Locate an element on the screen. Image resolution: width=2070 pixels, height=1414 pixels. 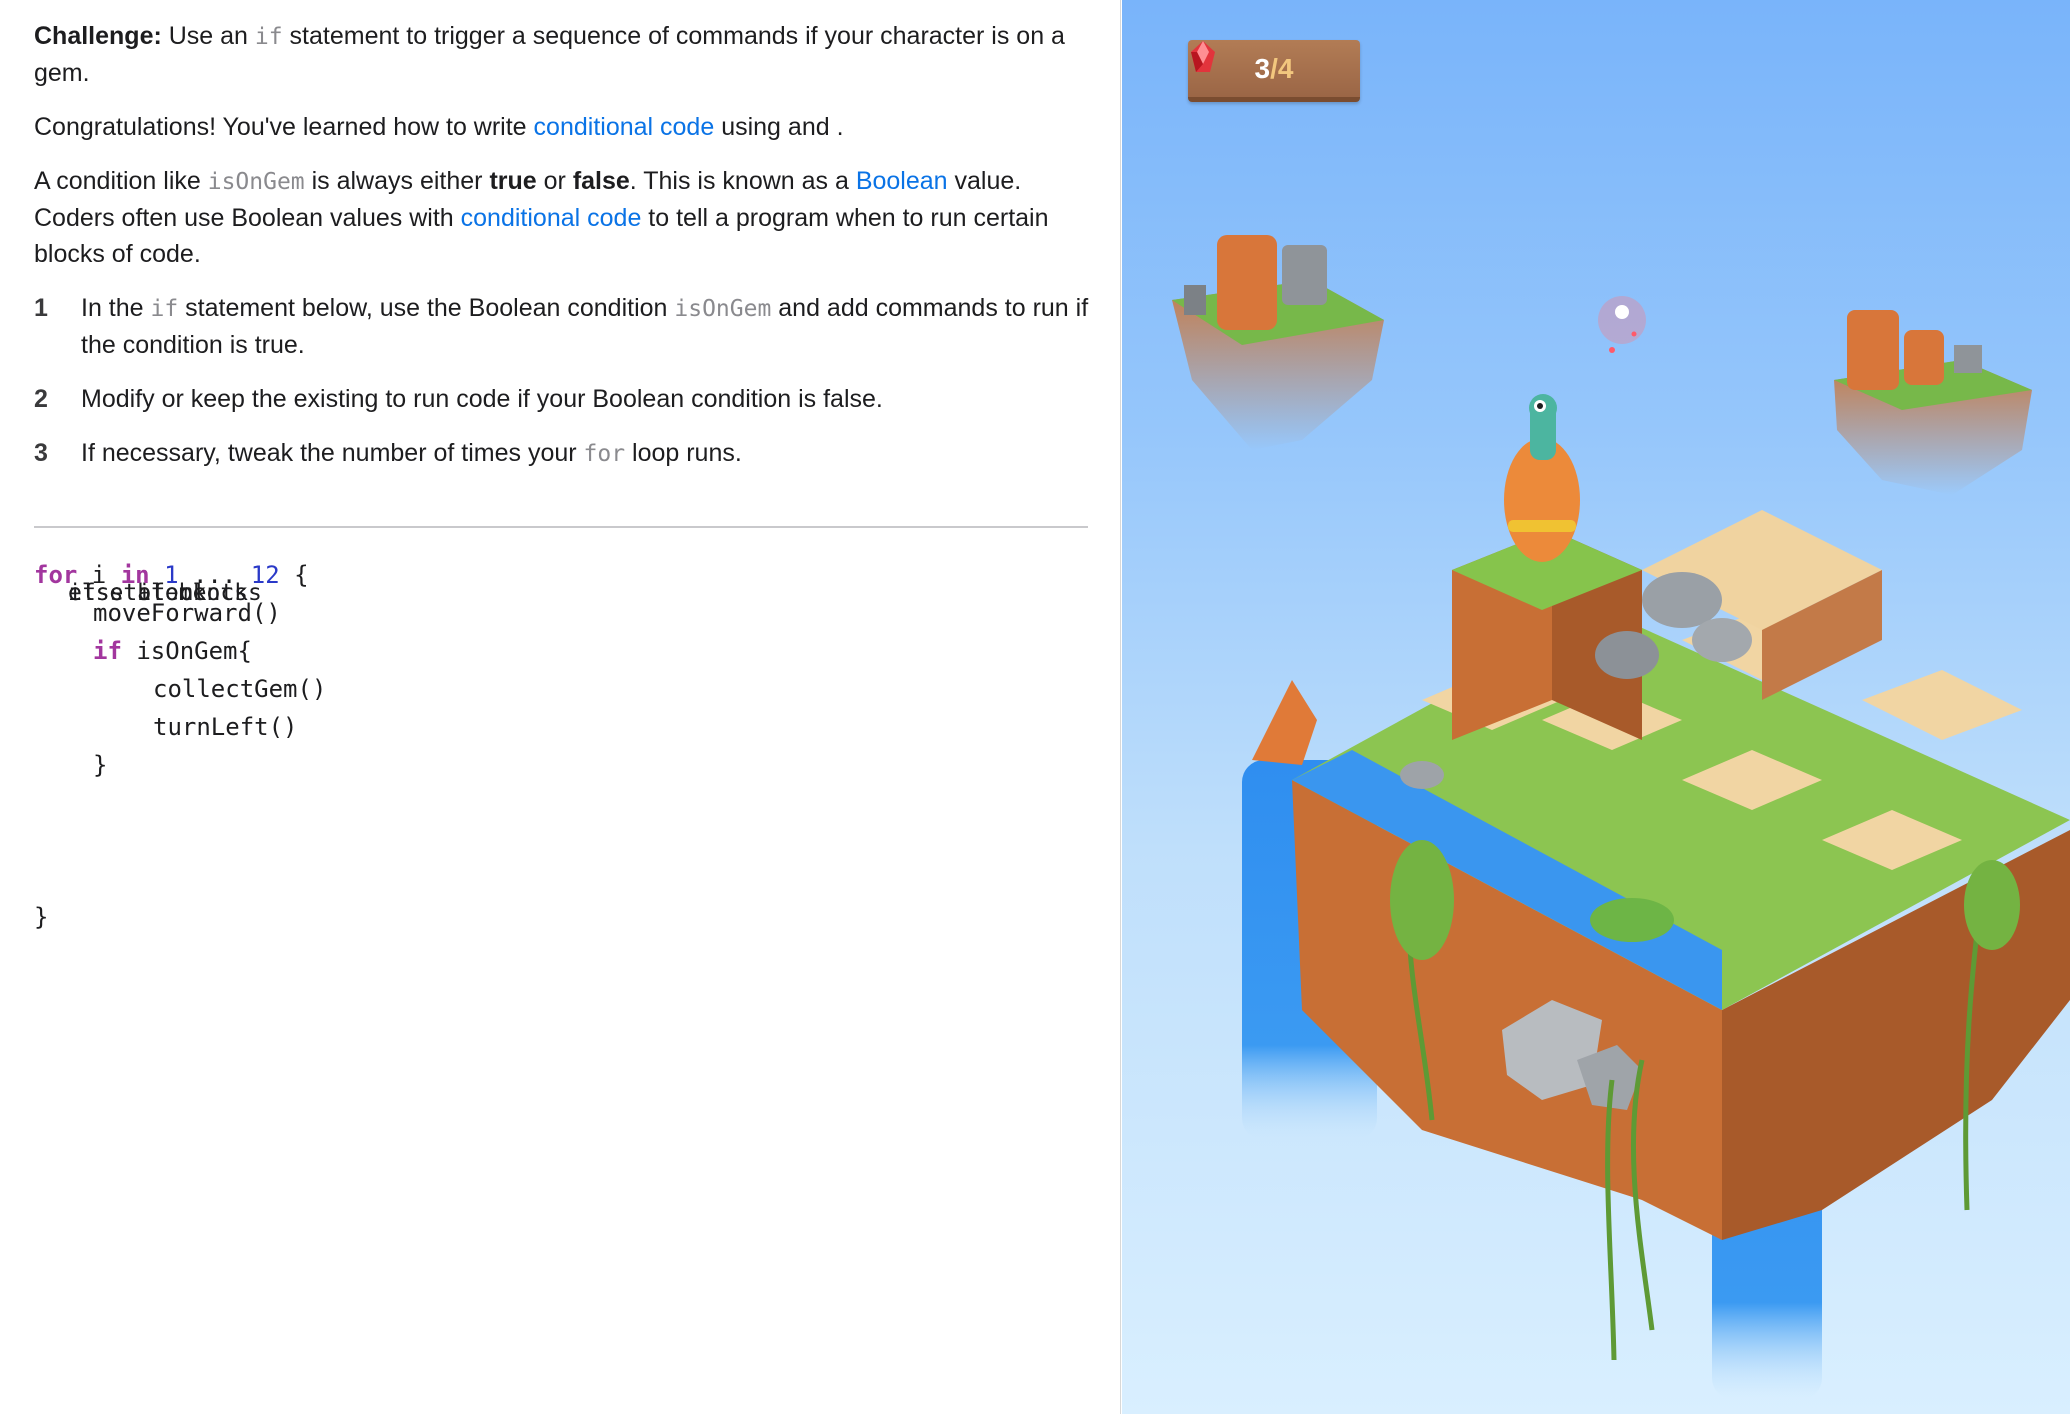
open-brace: { is located at coordinates (294, 575).